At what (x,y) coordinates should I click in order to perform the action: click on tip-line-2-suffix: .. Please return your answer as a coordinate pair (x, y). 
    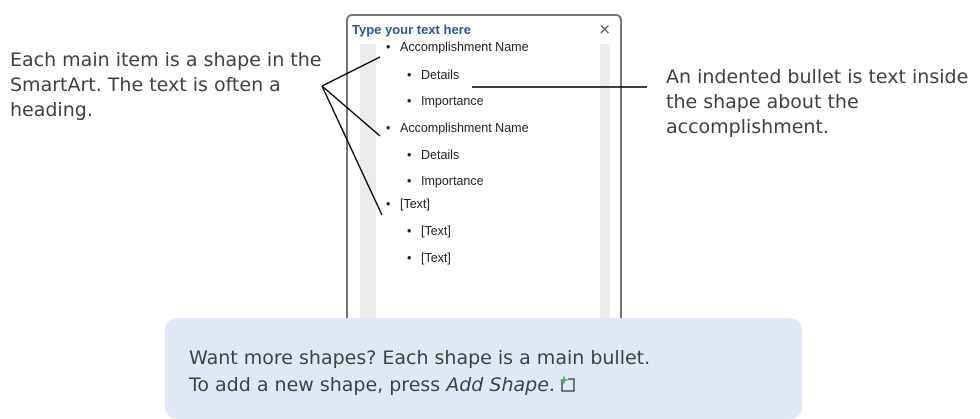
    Looking at the image, I should click on (551, 385).